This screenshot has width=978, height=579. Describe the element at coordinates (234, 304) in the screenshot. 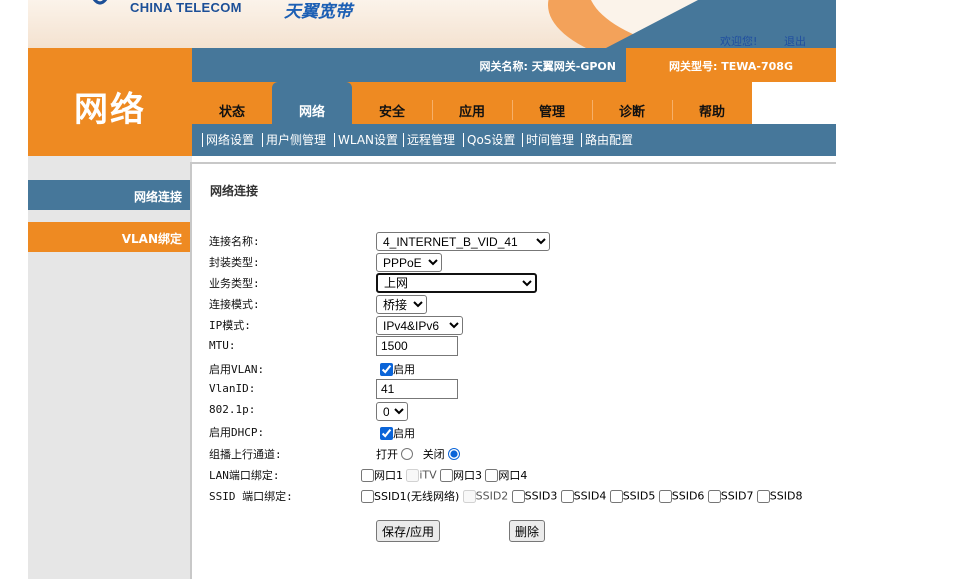

I see `label-connection-mode: 连接模式:` at that location.